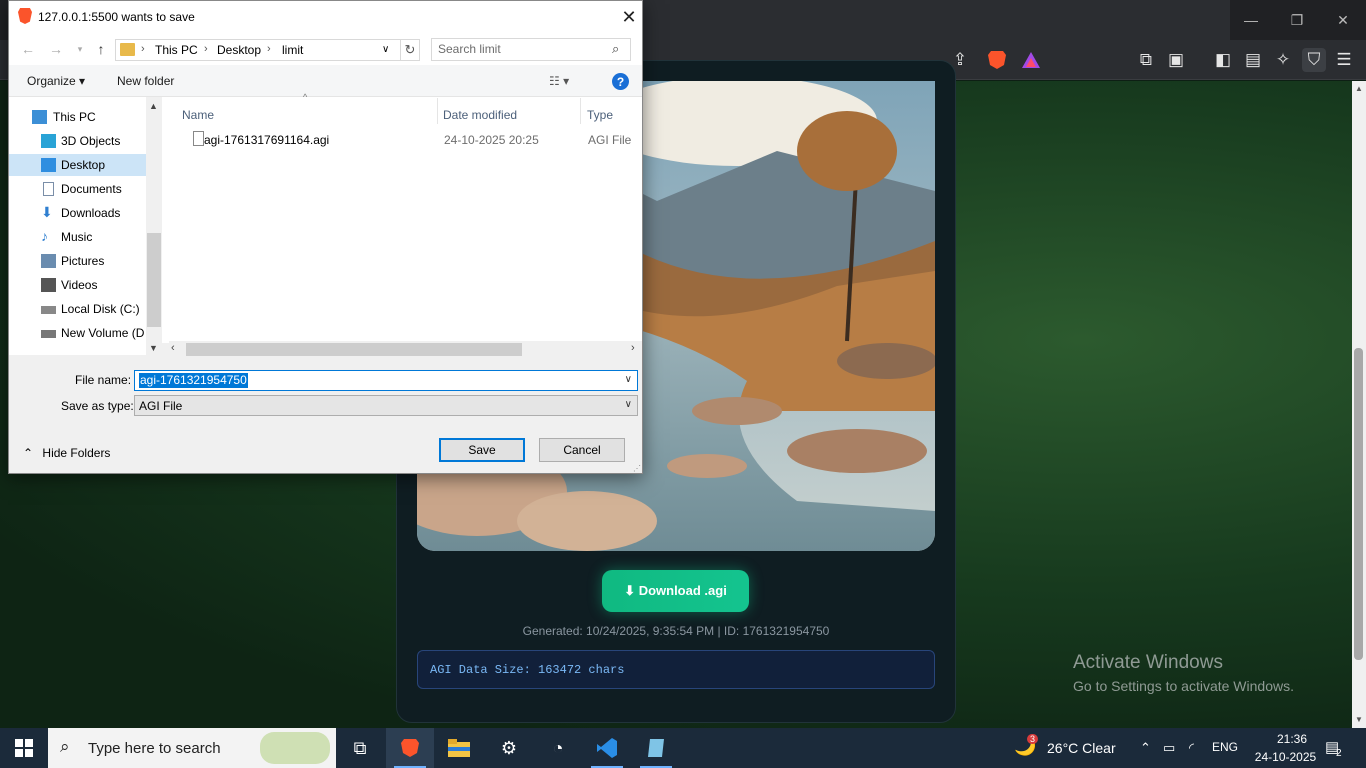  What do you see at coordinates (153, 348) in the screenshot?
I see `nav-scroll-down-icon: ▼` at bounding box center [153, 348].